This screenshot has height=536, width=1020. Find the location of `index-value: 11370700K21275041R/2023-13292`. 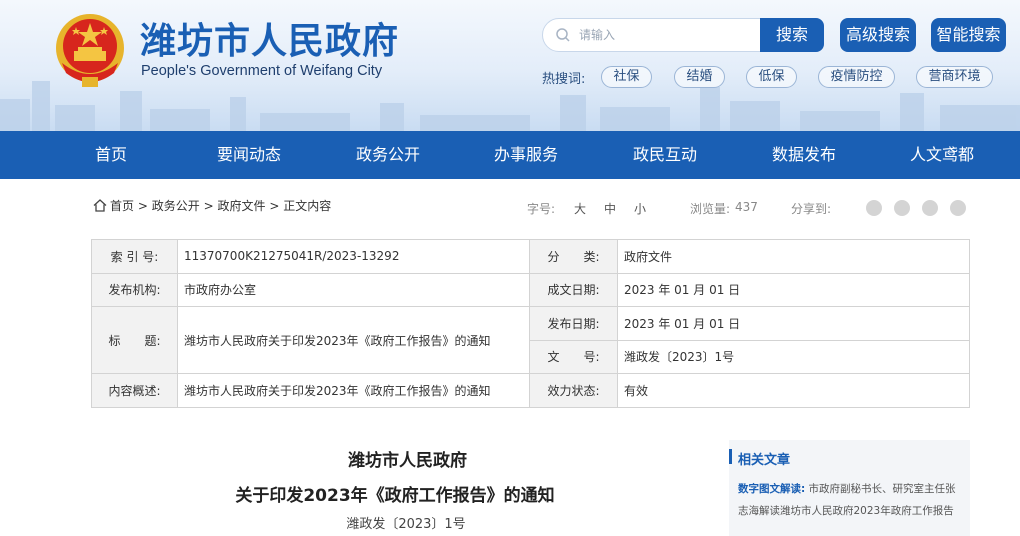

index-value: 11370700K21275041R/2023-13292 is located at coordinates (353, 256).